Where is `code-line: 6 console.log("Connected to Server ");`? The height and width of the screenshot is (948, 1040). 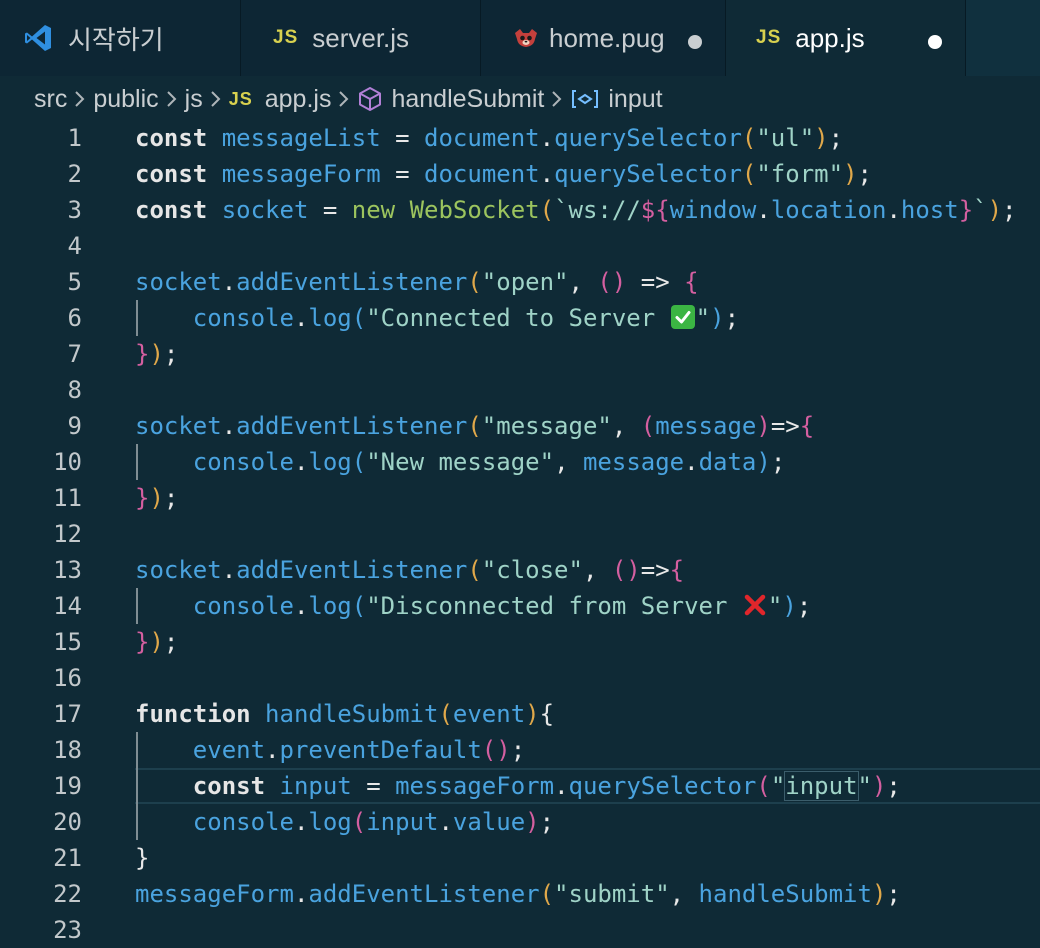 code-line: 6 console.log("Connected to Server "); is located at coordinates (520, 318).